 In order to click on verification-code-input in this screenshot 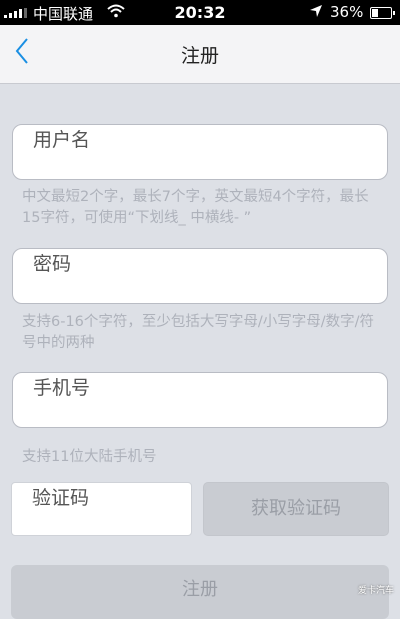, I will do `click(101, 498)`.